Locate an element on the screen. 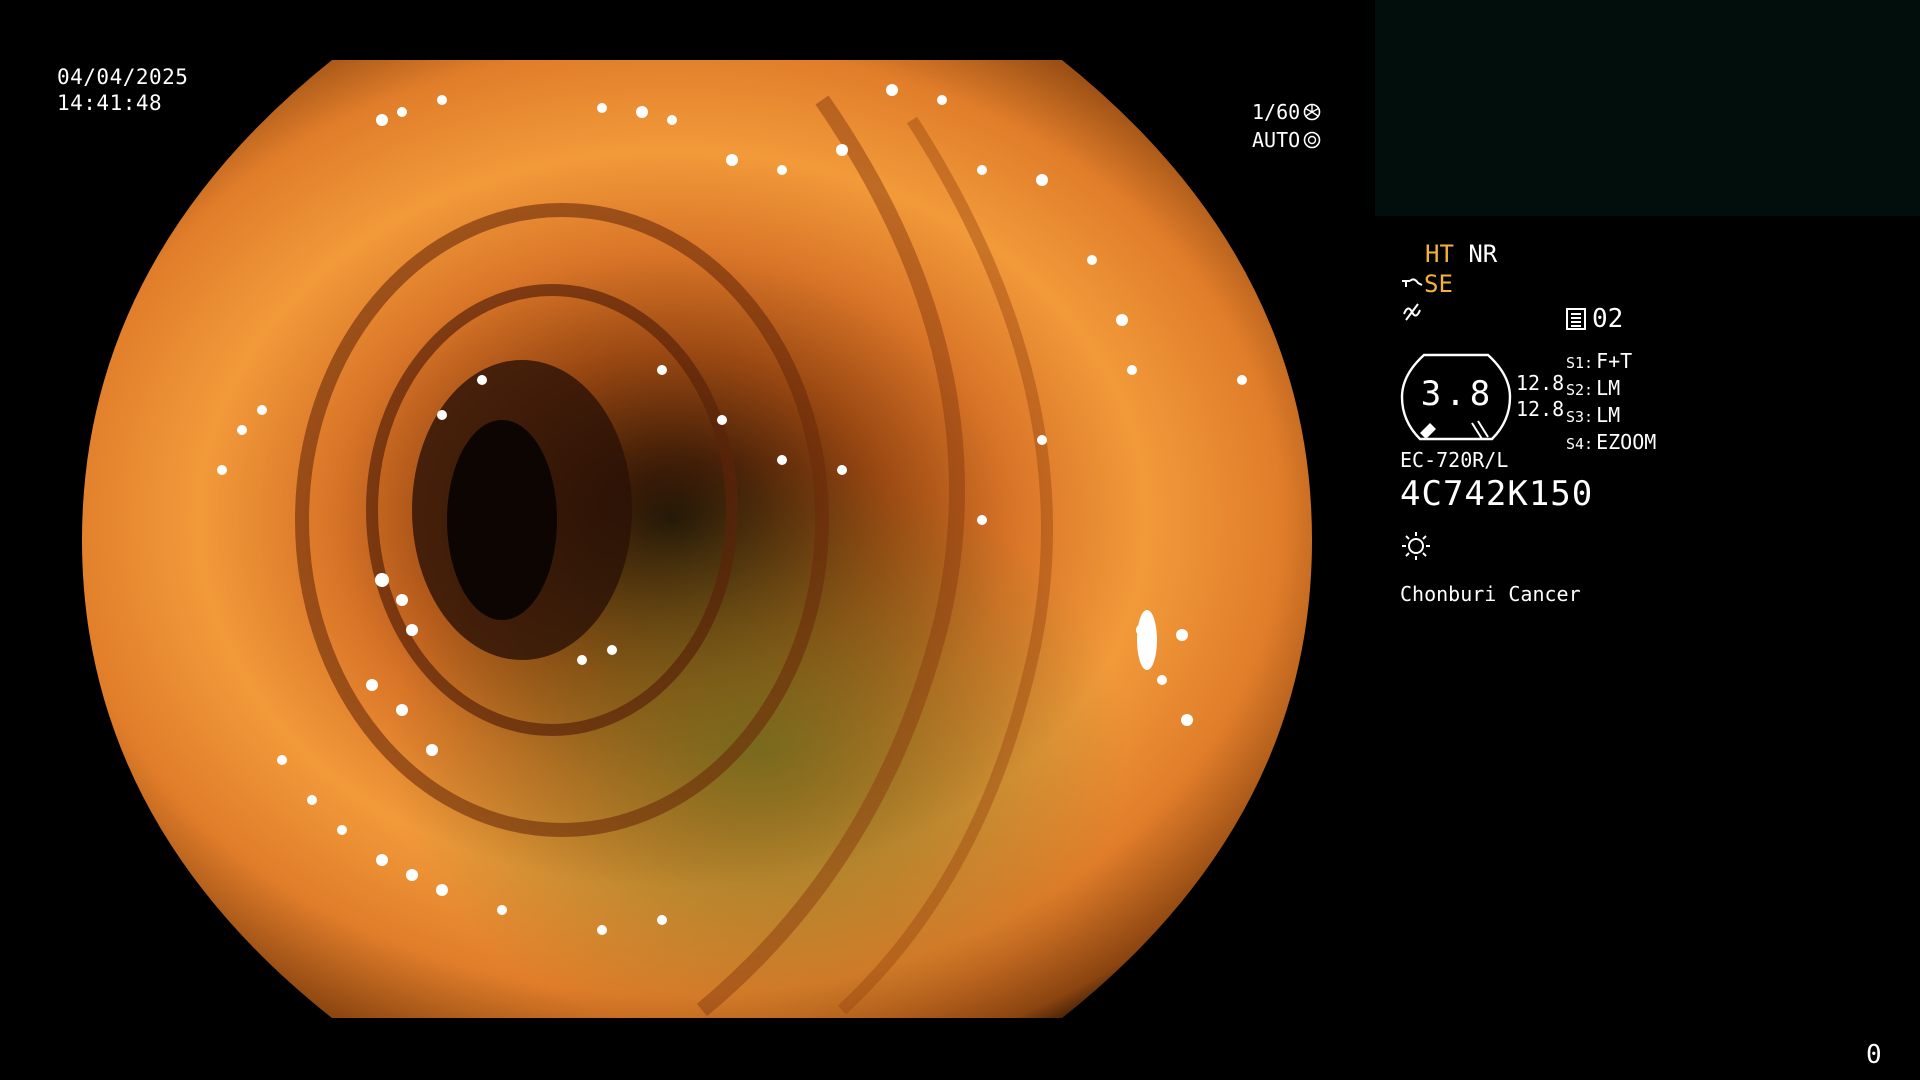 The height and width of the screenshot is (1080, 1920). time-text: 14:41:48 is located at coordinates (110, 103).